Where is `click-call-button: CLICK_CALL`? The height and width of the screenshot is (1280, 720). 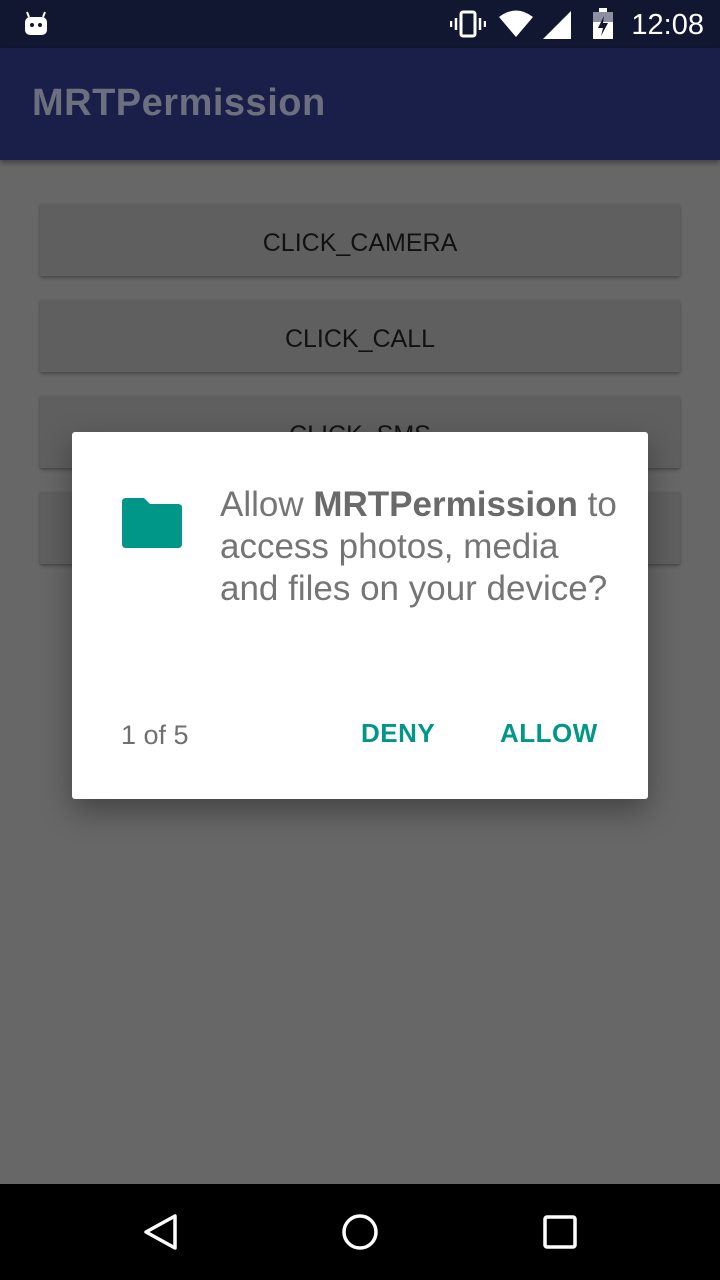 click-call-button: CLICK_CALL is located at coordinates (360, 336).